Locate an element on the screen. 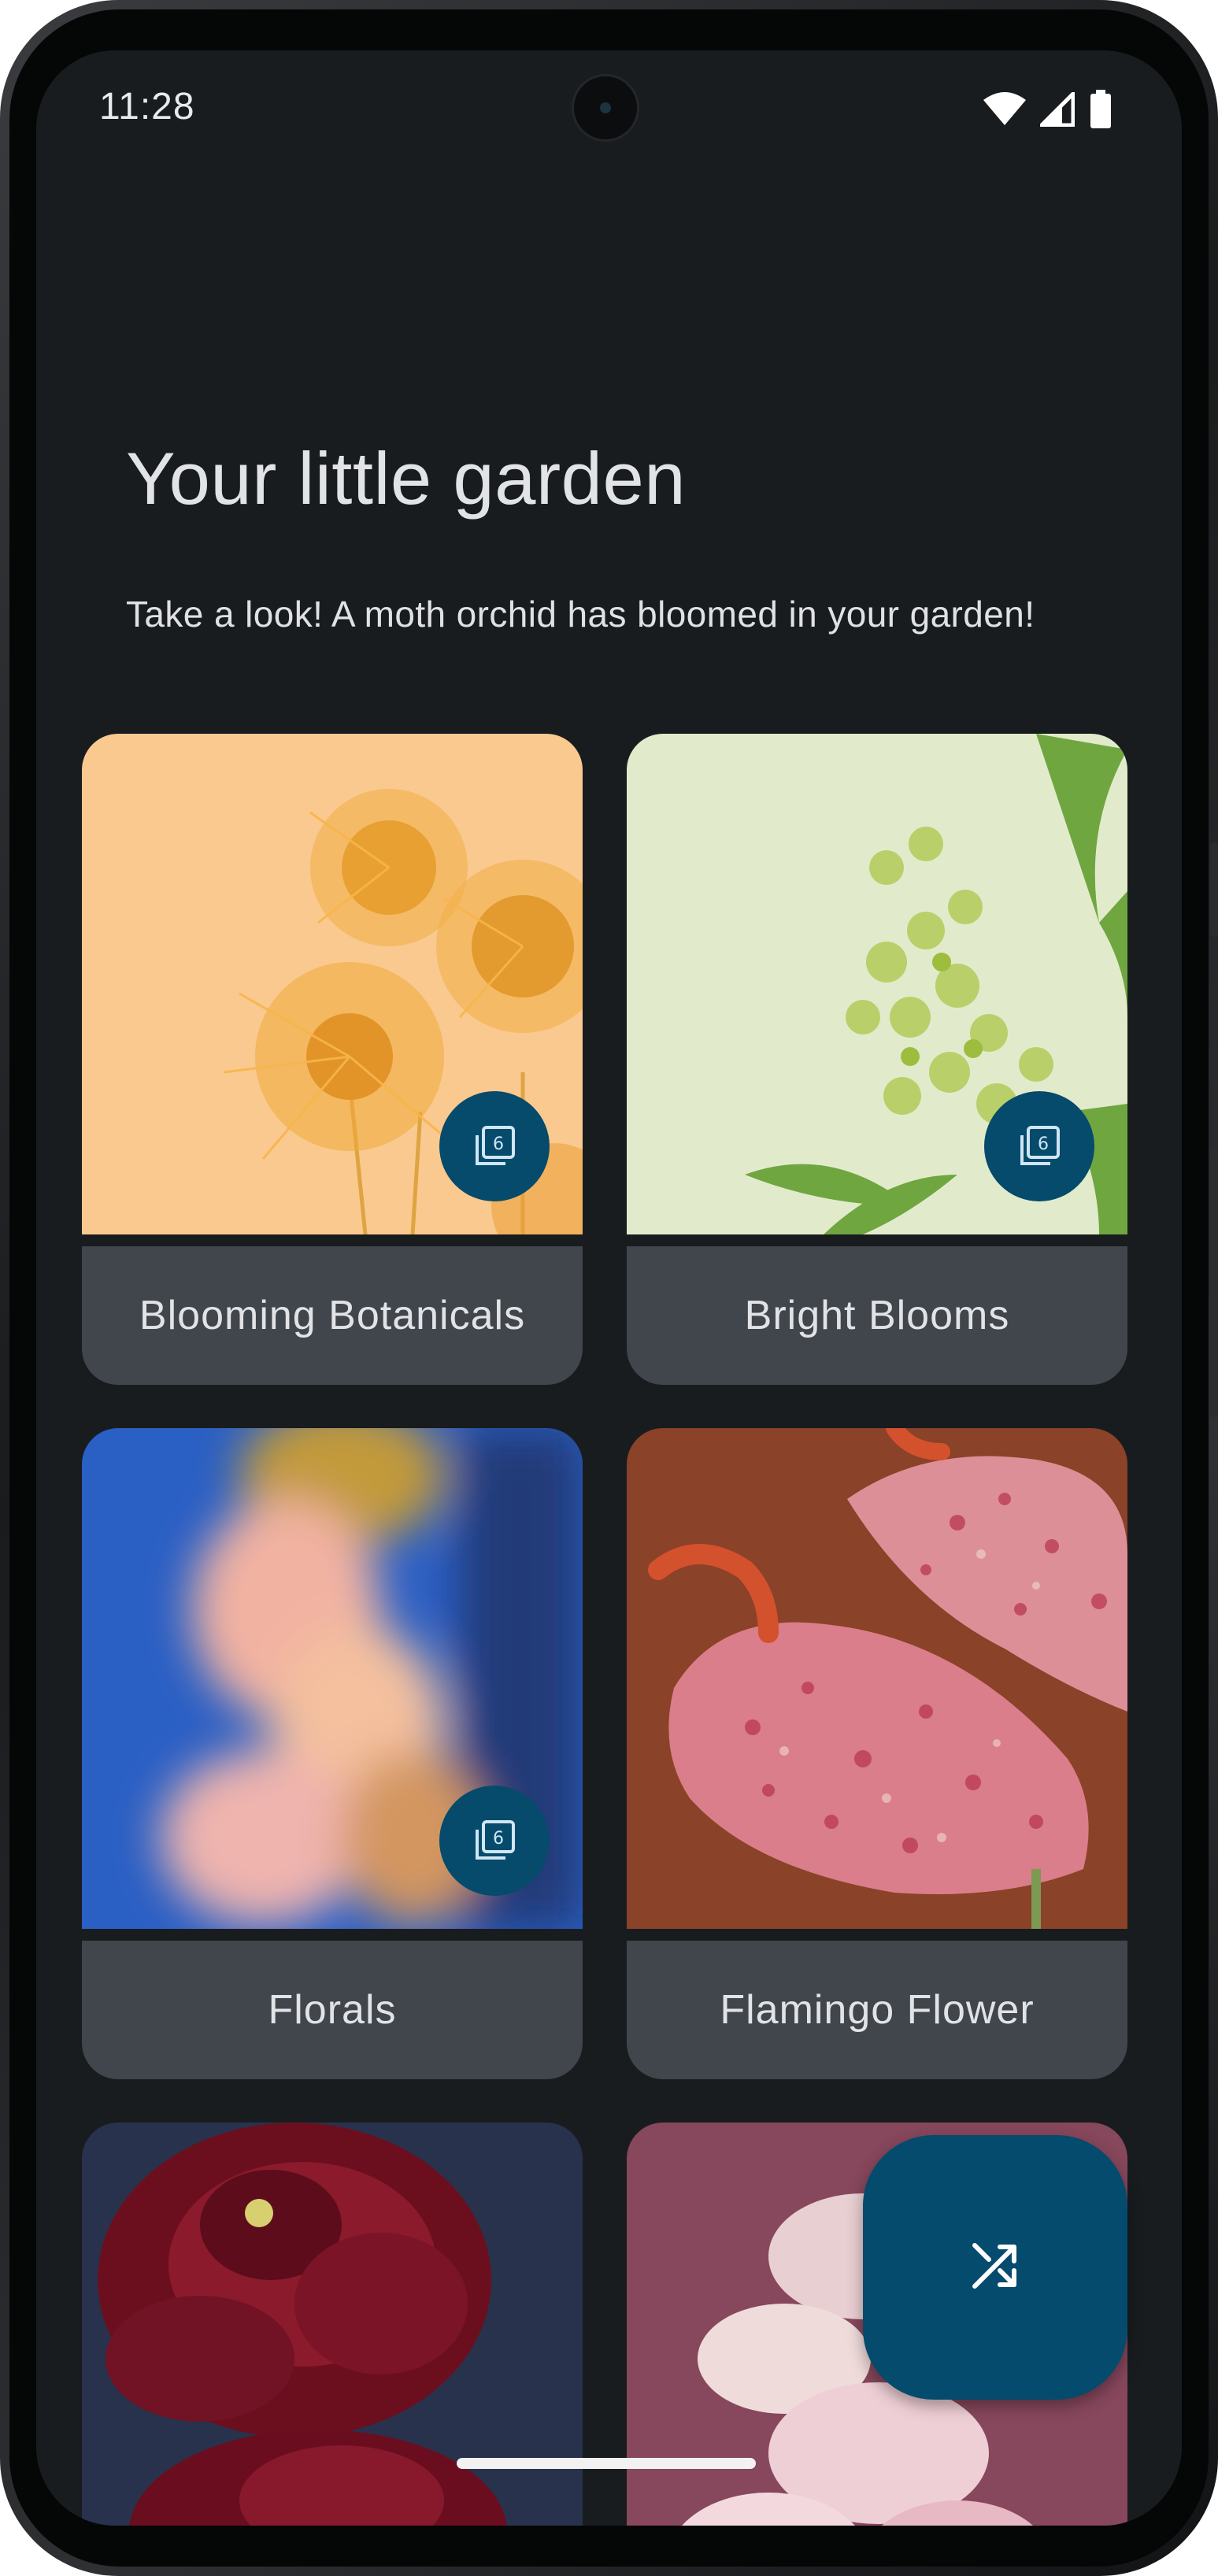 The height and width of the screenshot is (2576, 1218). status-icons is located at coordinates (1047, 110).